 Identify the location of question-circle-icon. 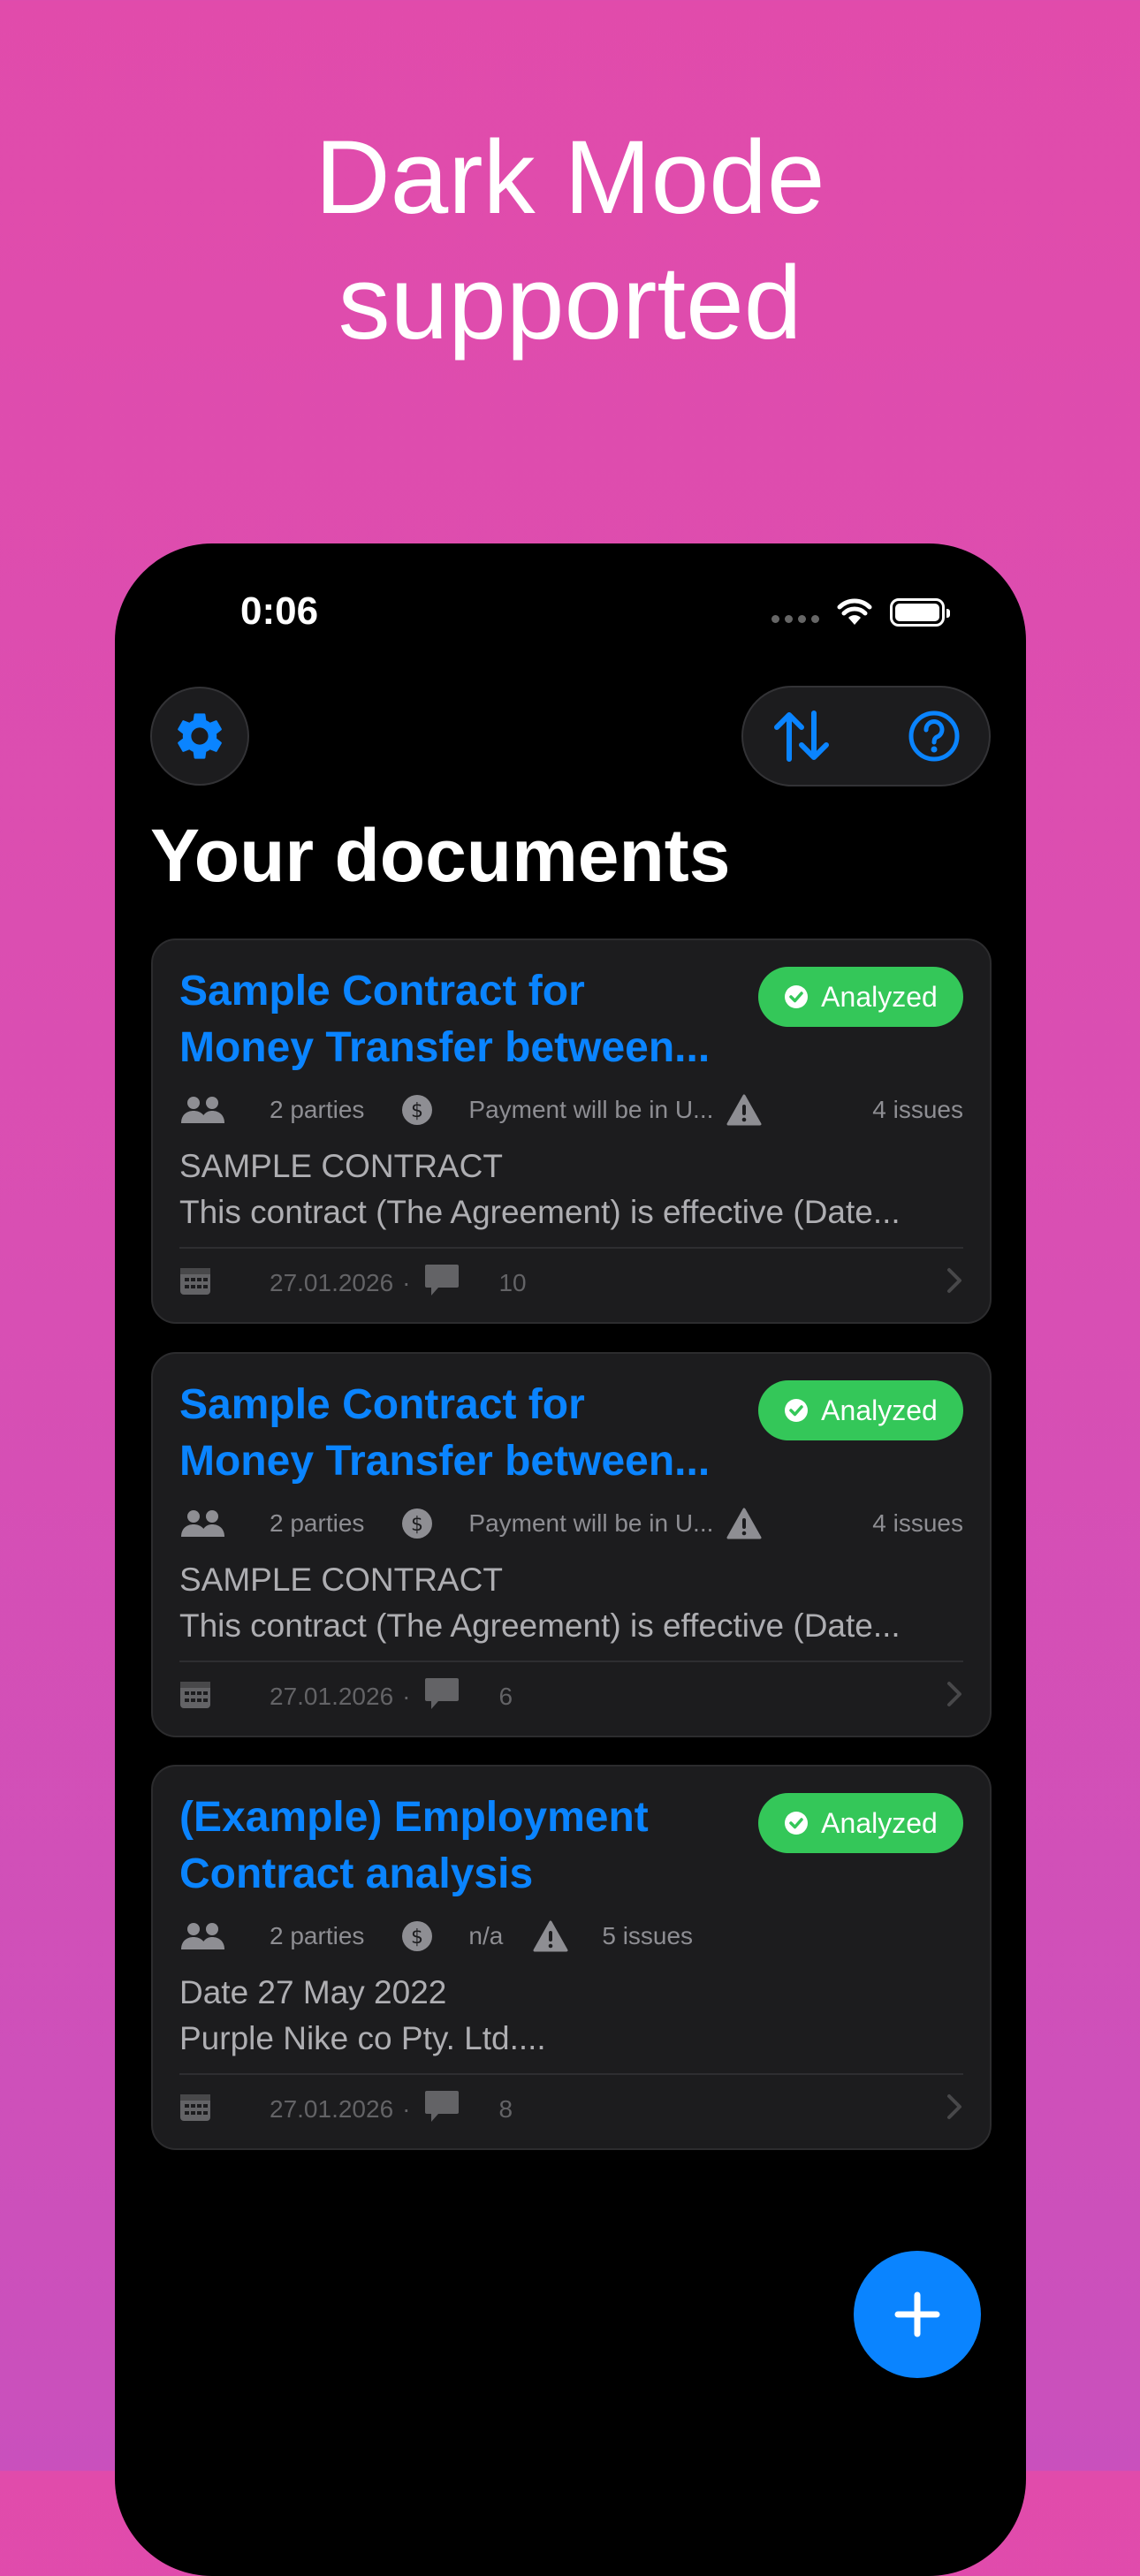
(934, 736).